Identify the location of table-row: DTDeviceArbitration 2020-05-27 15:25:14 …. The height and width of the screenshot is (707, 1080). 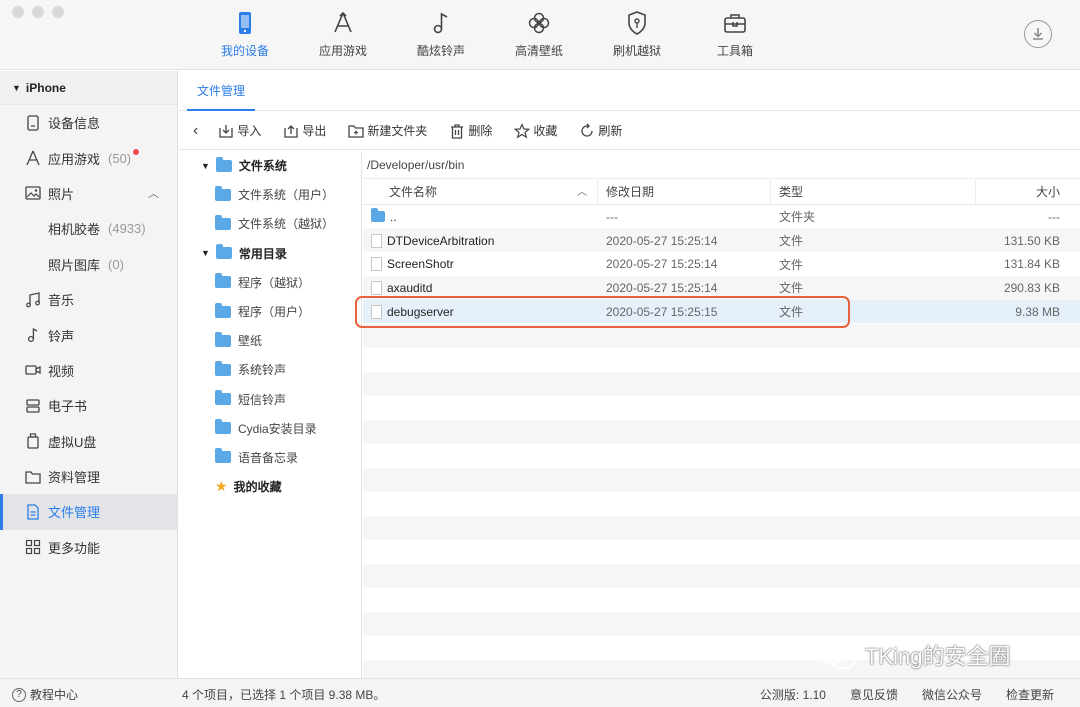
(721, 241).